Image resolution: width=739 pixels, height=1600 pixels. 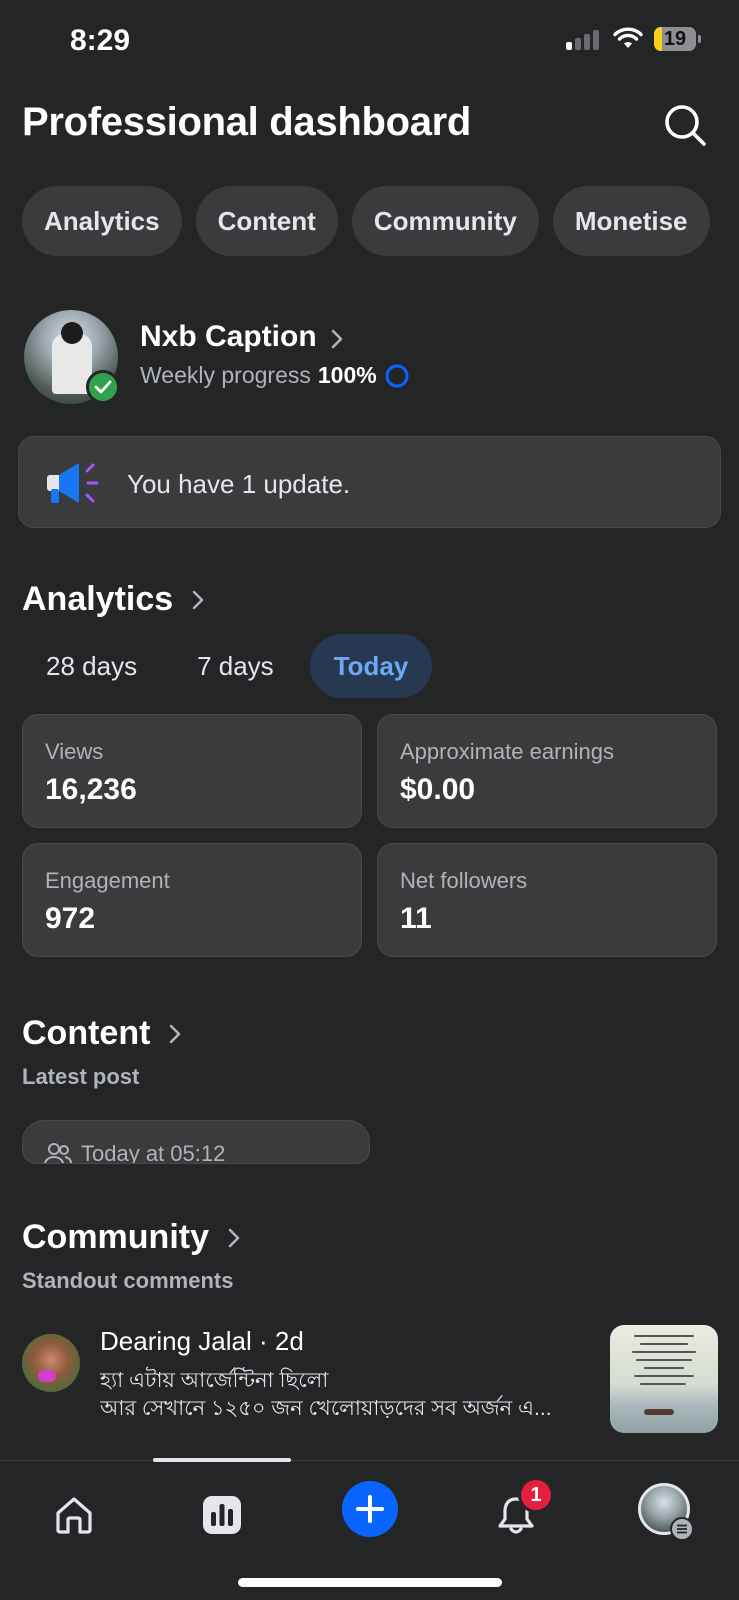 What do you see at coordinates (228, 337) in the screenshot?
I see `profile-name: Nxb Caption` at bounding box center [228, 337].